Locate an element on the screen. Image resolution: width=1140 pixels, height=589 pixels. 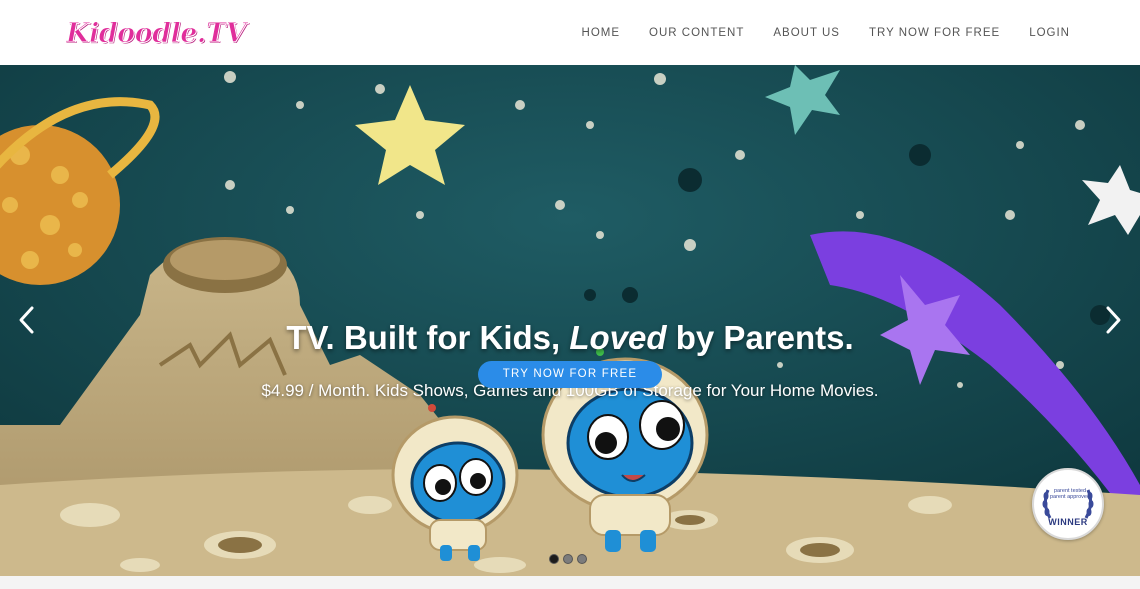
hero-title-part1: TV. Built for Kids, is located at coordinates (428, 337).